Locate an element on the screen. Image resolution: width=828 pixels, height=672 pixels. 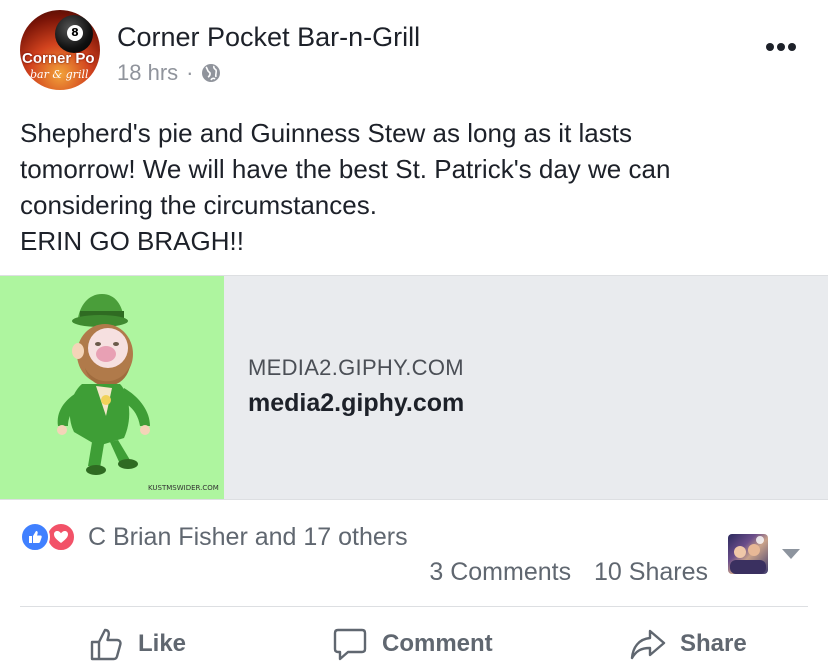
share-arrow-icon is located at coordinates (648, 644).